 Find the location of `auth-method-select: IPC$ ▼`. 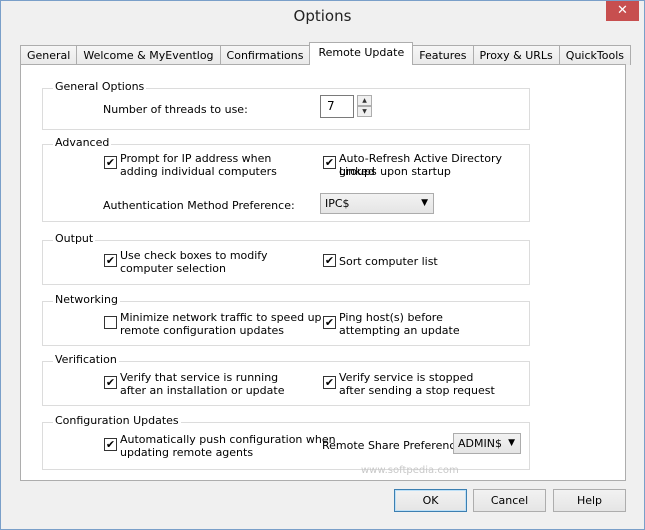

auth-method-select: IPC$ ▼ is located at coordinates (377, 203).